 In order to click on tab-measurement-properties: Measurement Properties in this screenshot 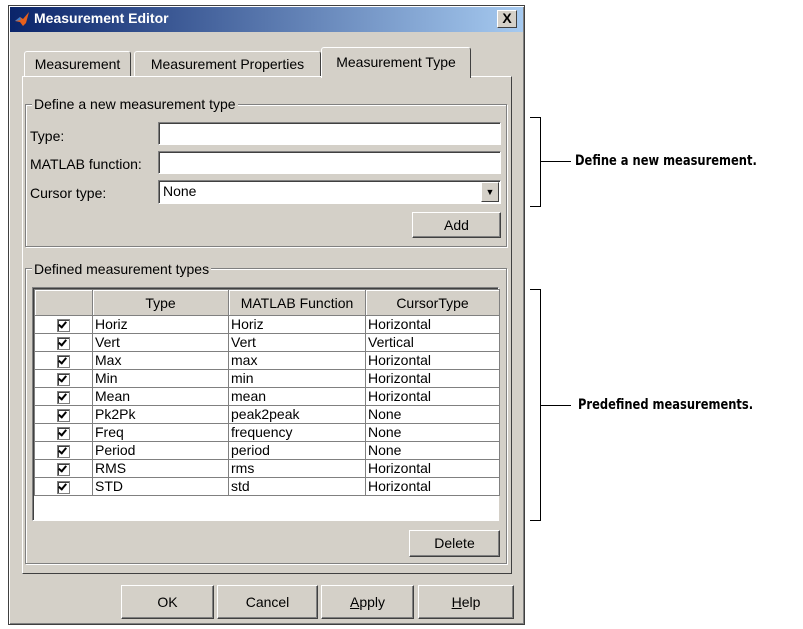, I will do `click(227, 64)`.